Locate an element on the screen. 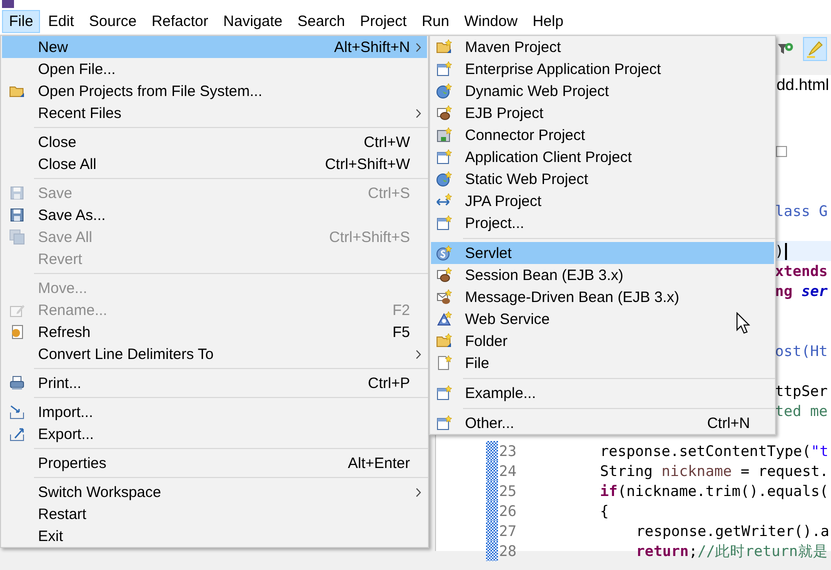 The height and width of the screenshot is (570, 831). export-icon is located at coordinates (17, 434).